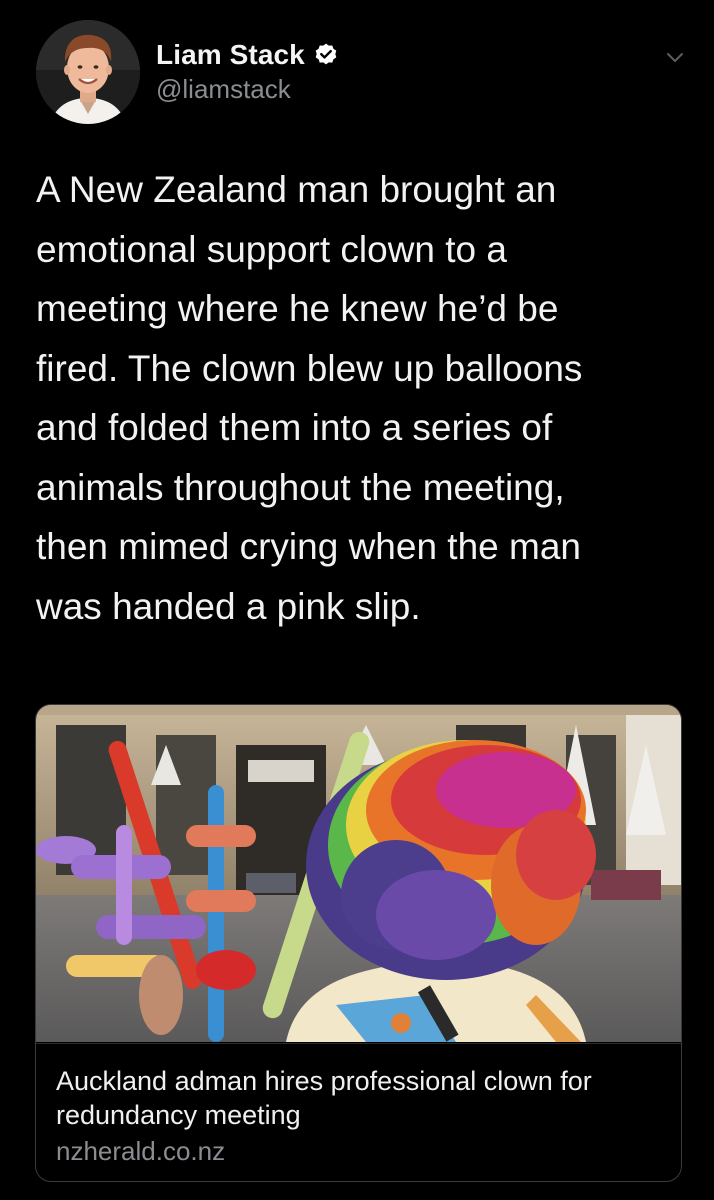 This screenshot has height=1200, width=714. I want to click on author-name: Liam Stack, so click(230, 55).